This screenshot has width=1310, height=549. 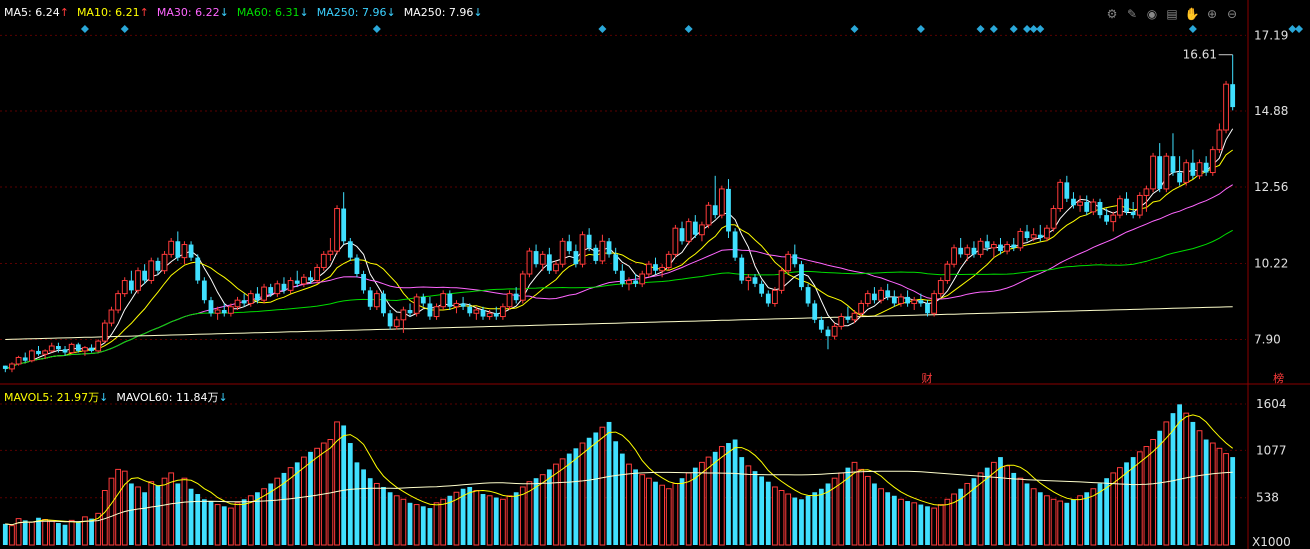 What do you see at coordinates (1212, 14) in the screenshot?
I see `zoom-in-icon: ⊕` at bounding box center [1212, 14].